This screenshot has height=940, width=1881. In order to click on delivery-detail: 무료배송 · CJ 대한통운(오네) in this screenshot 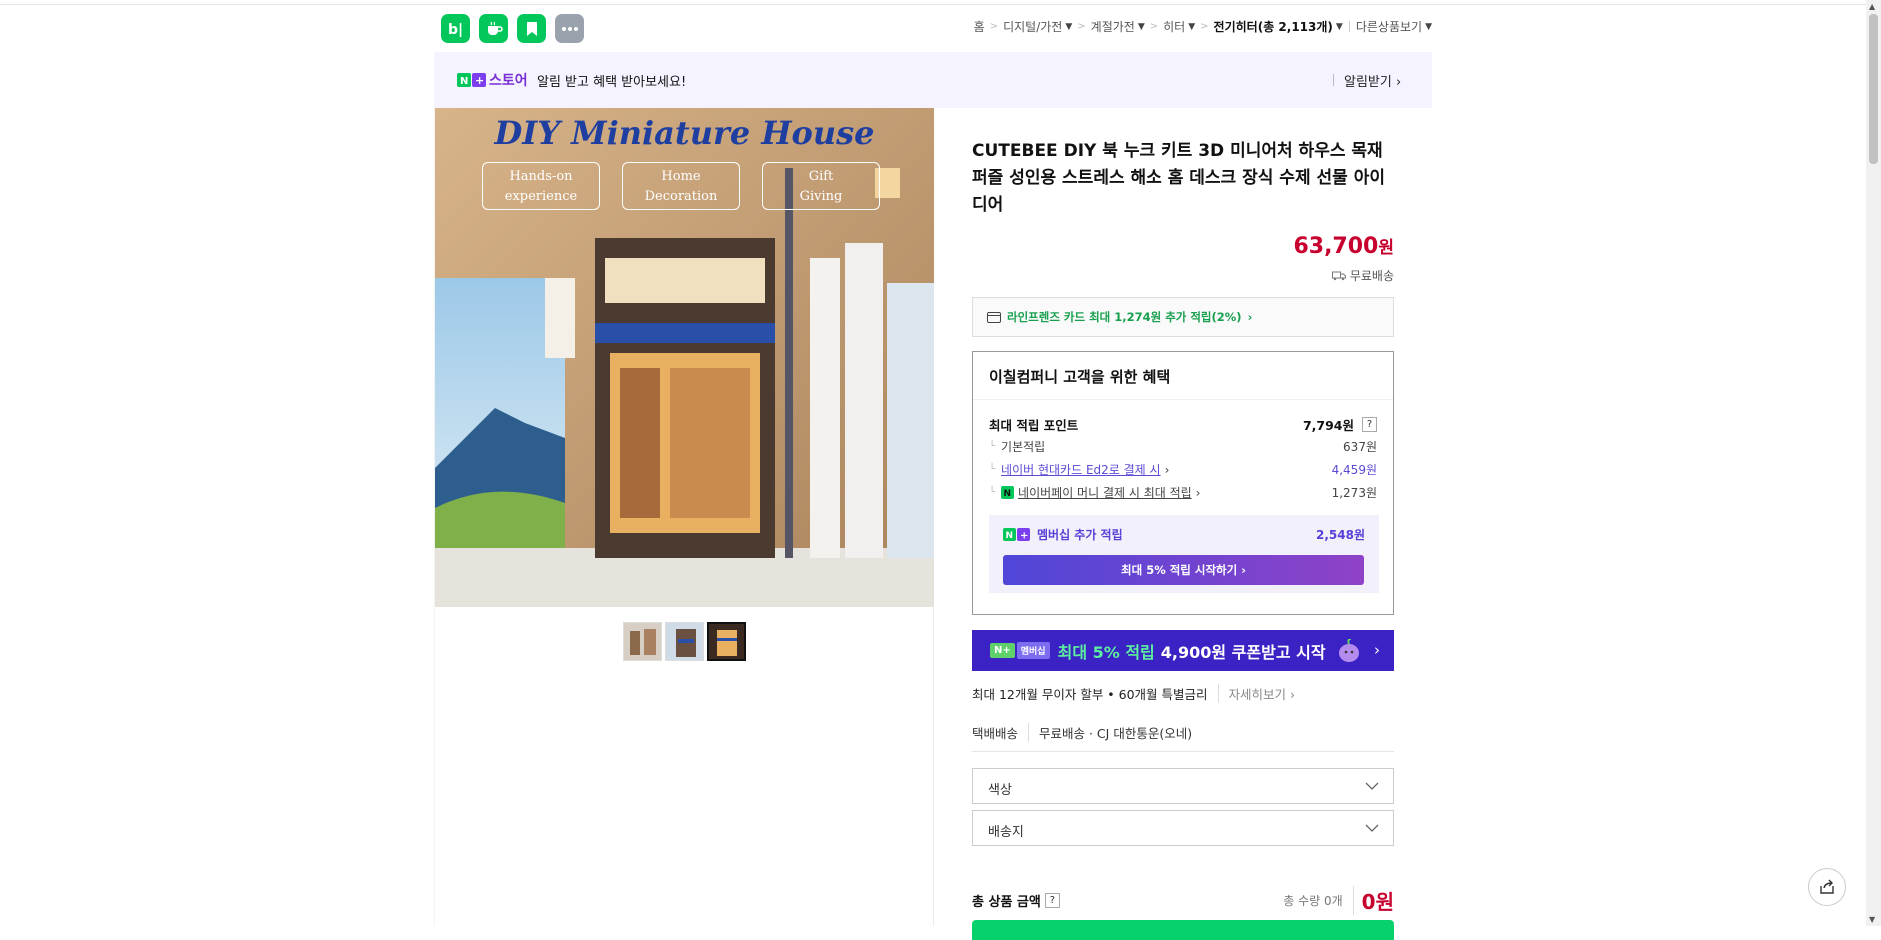, I will do `click(1110, 732)`.